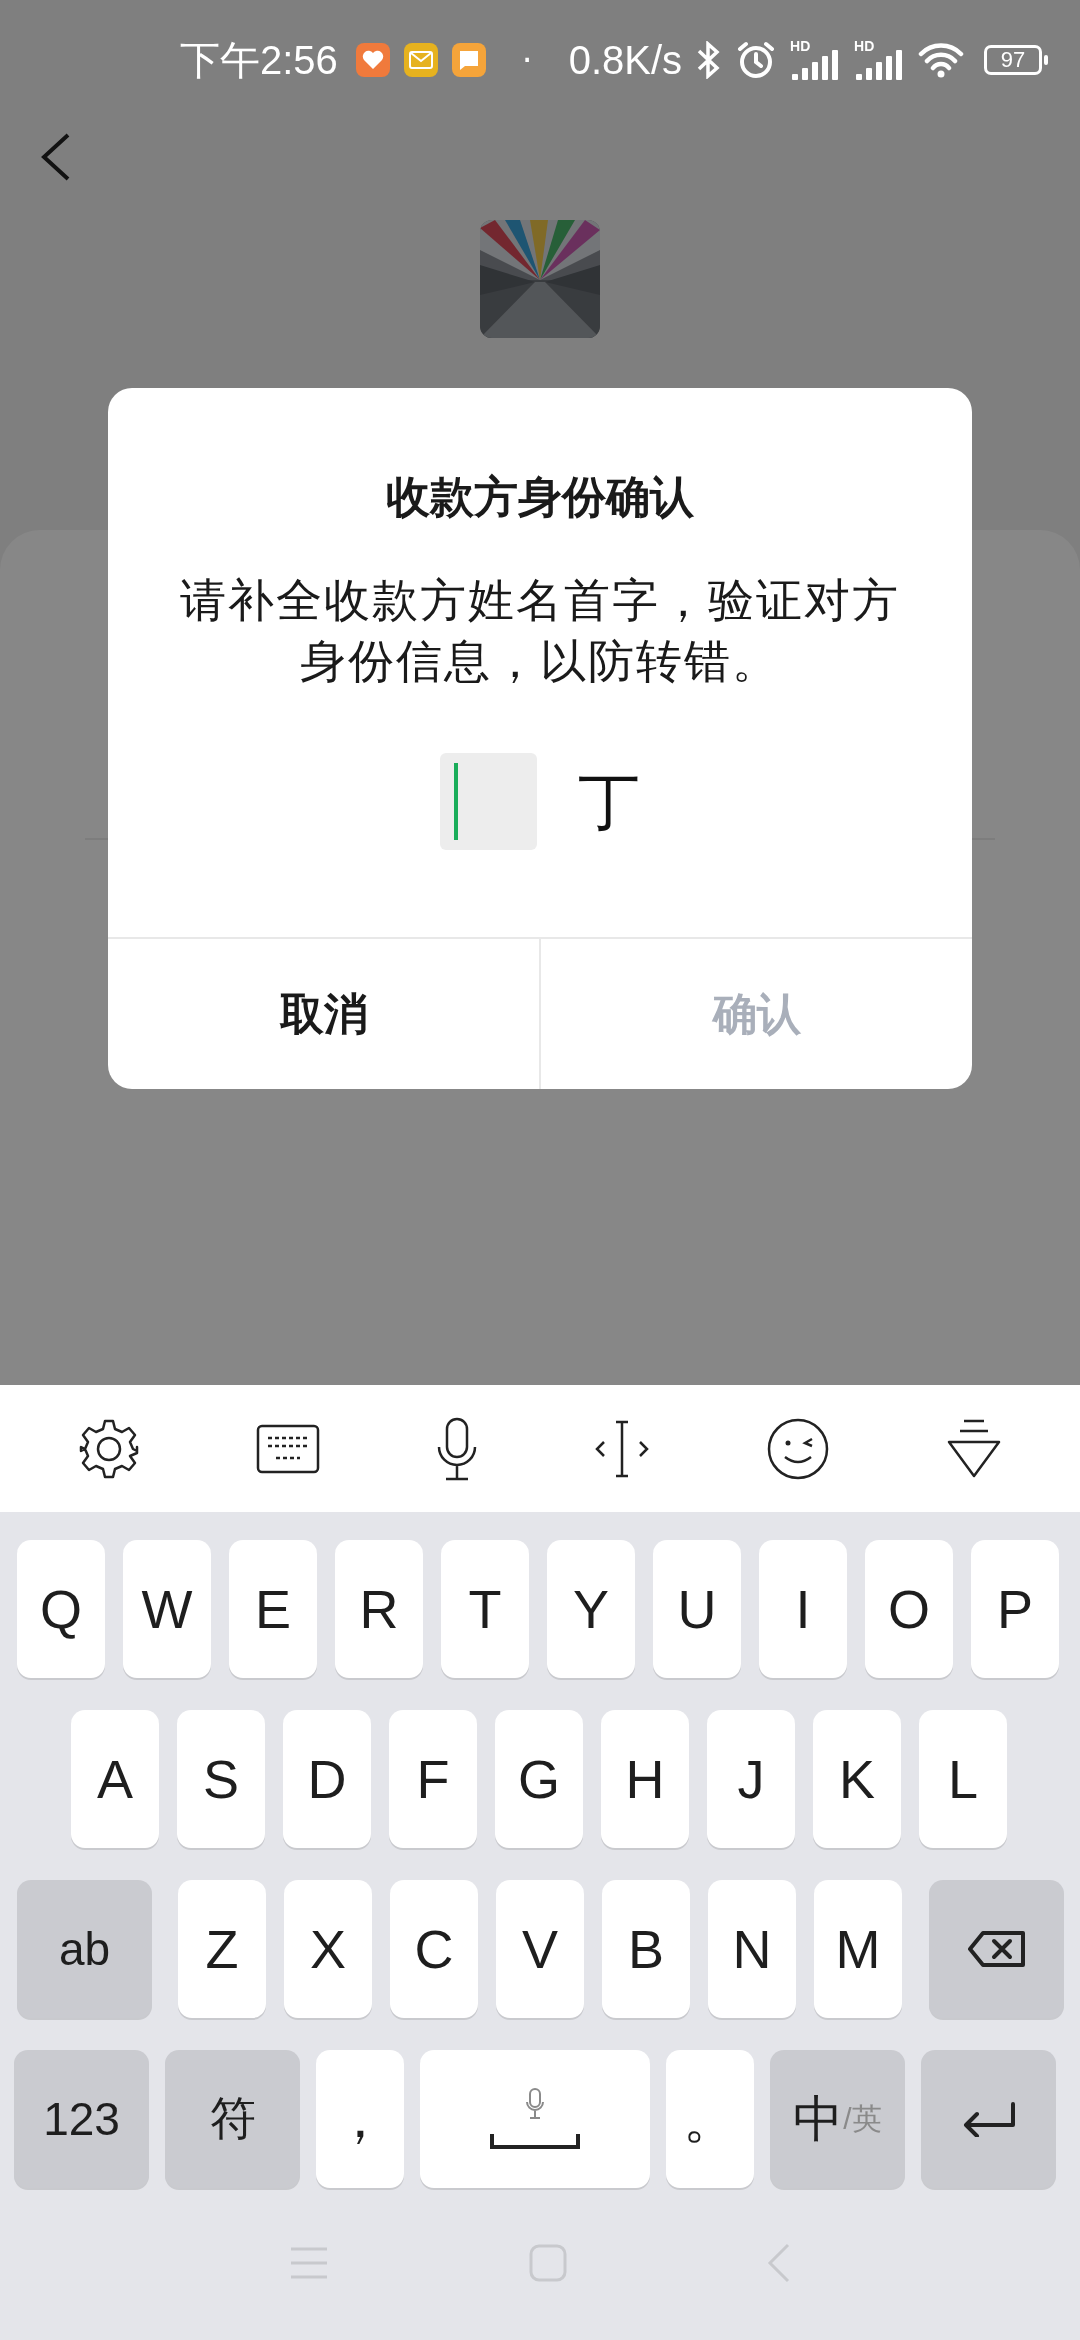 Image resolution: width=1080 pixels, height=2340 pixels. I want to click on dialog-message: 请补全收款方姓名首字，验证对方身份信息，以防转错。, so click(540, 631).